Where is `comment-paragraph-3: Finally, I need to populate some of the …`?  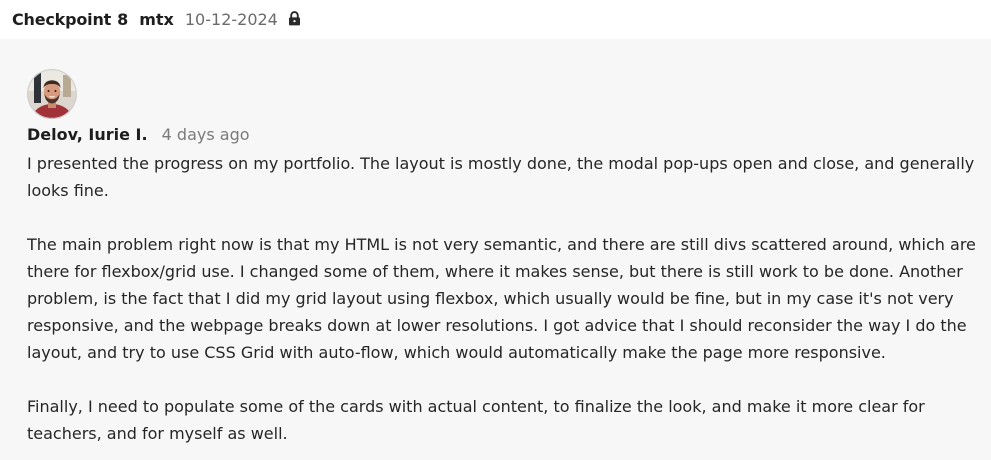
comment-paragraph-3: Finally, I need to populate some of the … is located at coordinates (476, 420).